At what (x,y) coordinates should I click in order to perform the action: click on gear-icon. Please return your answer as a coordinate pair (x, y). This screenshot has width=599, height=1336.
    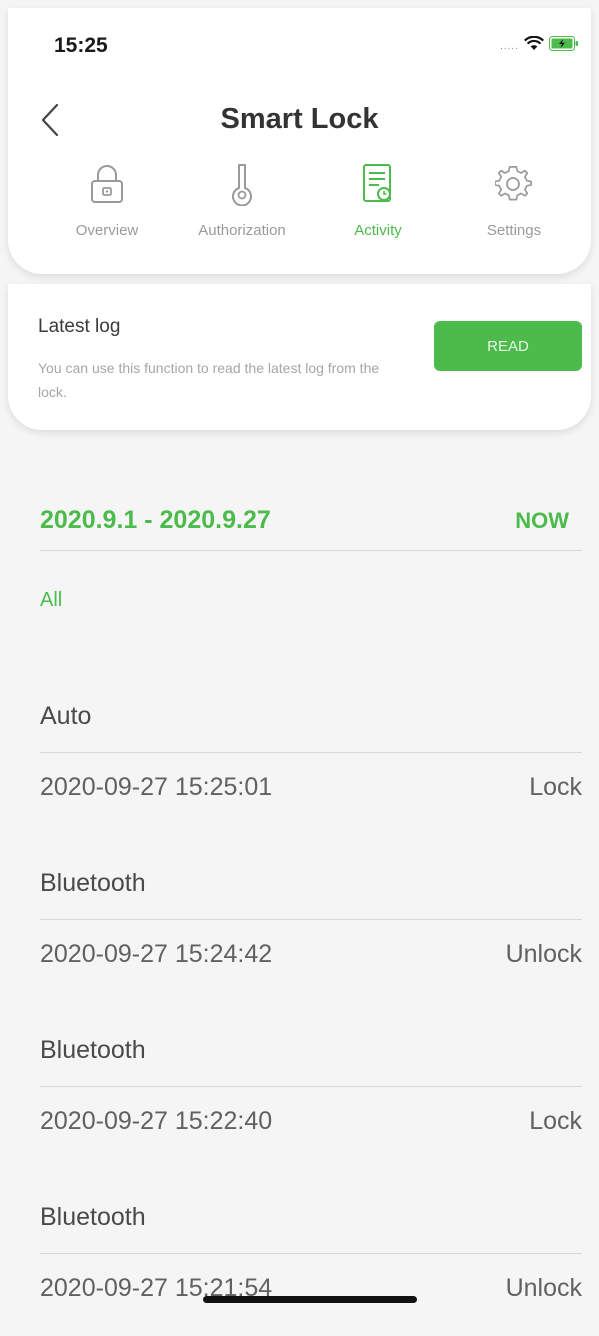
    Looking at the image, I should click on (514, 184).